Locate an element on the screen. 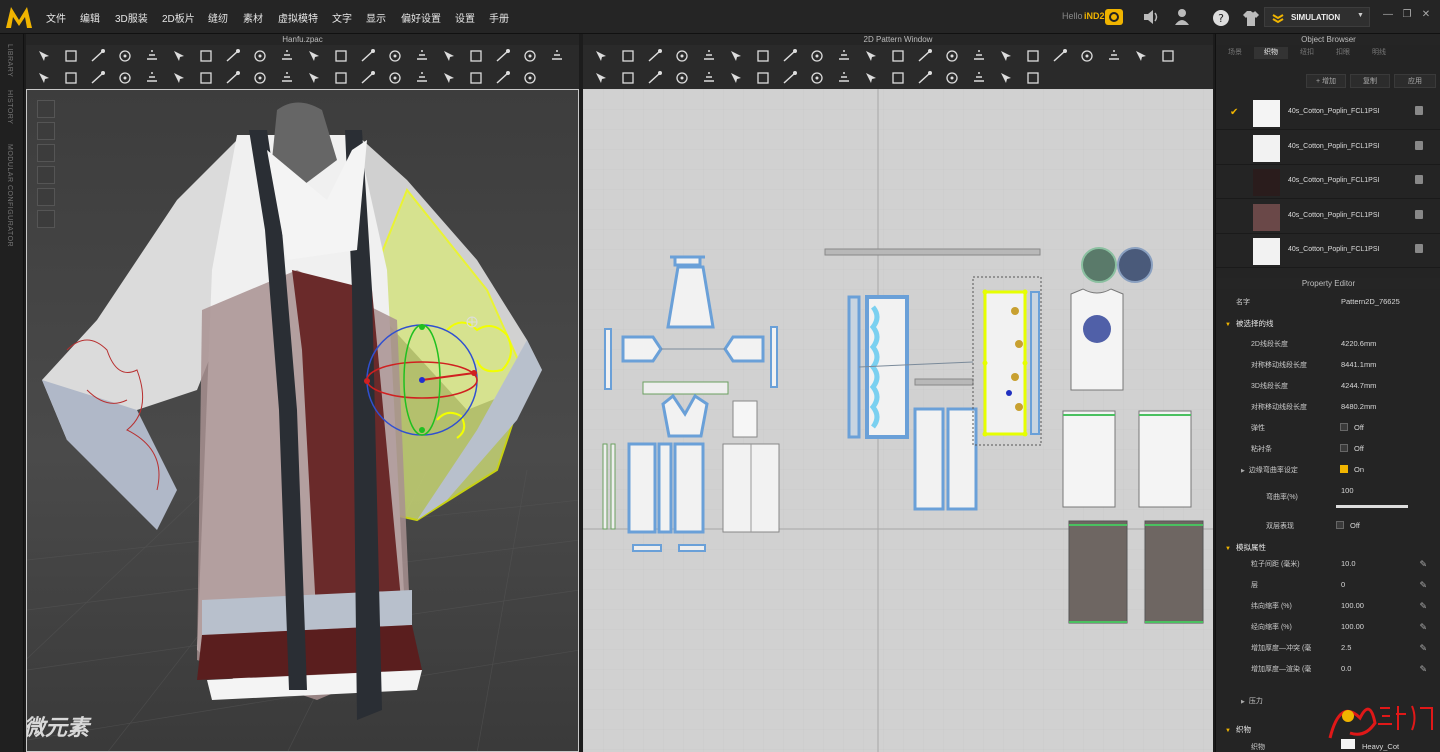  menu-settings: 设置 is located at coordinates (465, 17).